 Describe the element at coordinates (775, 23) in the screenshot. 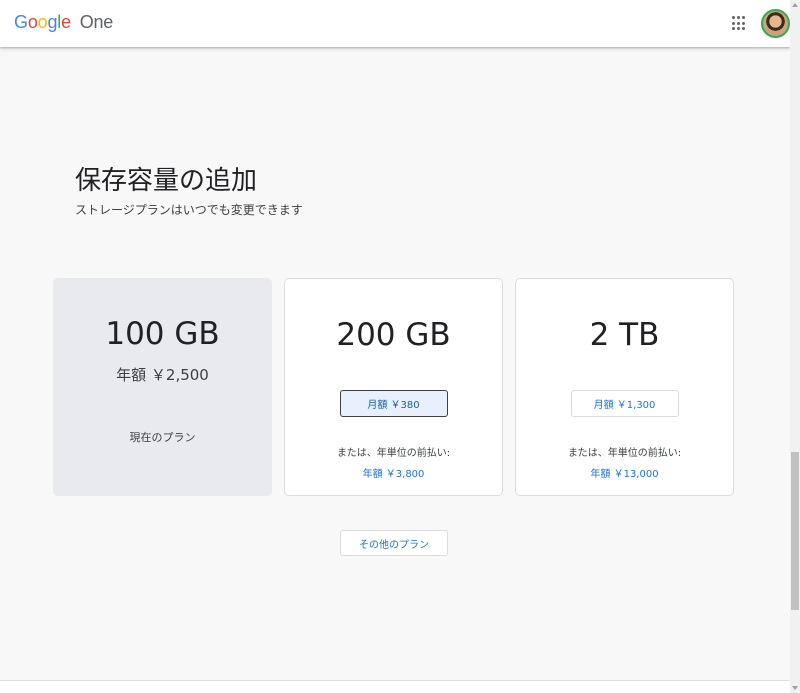

I see `account-avatar` at that location.